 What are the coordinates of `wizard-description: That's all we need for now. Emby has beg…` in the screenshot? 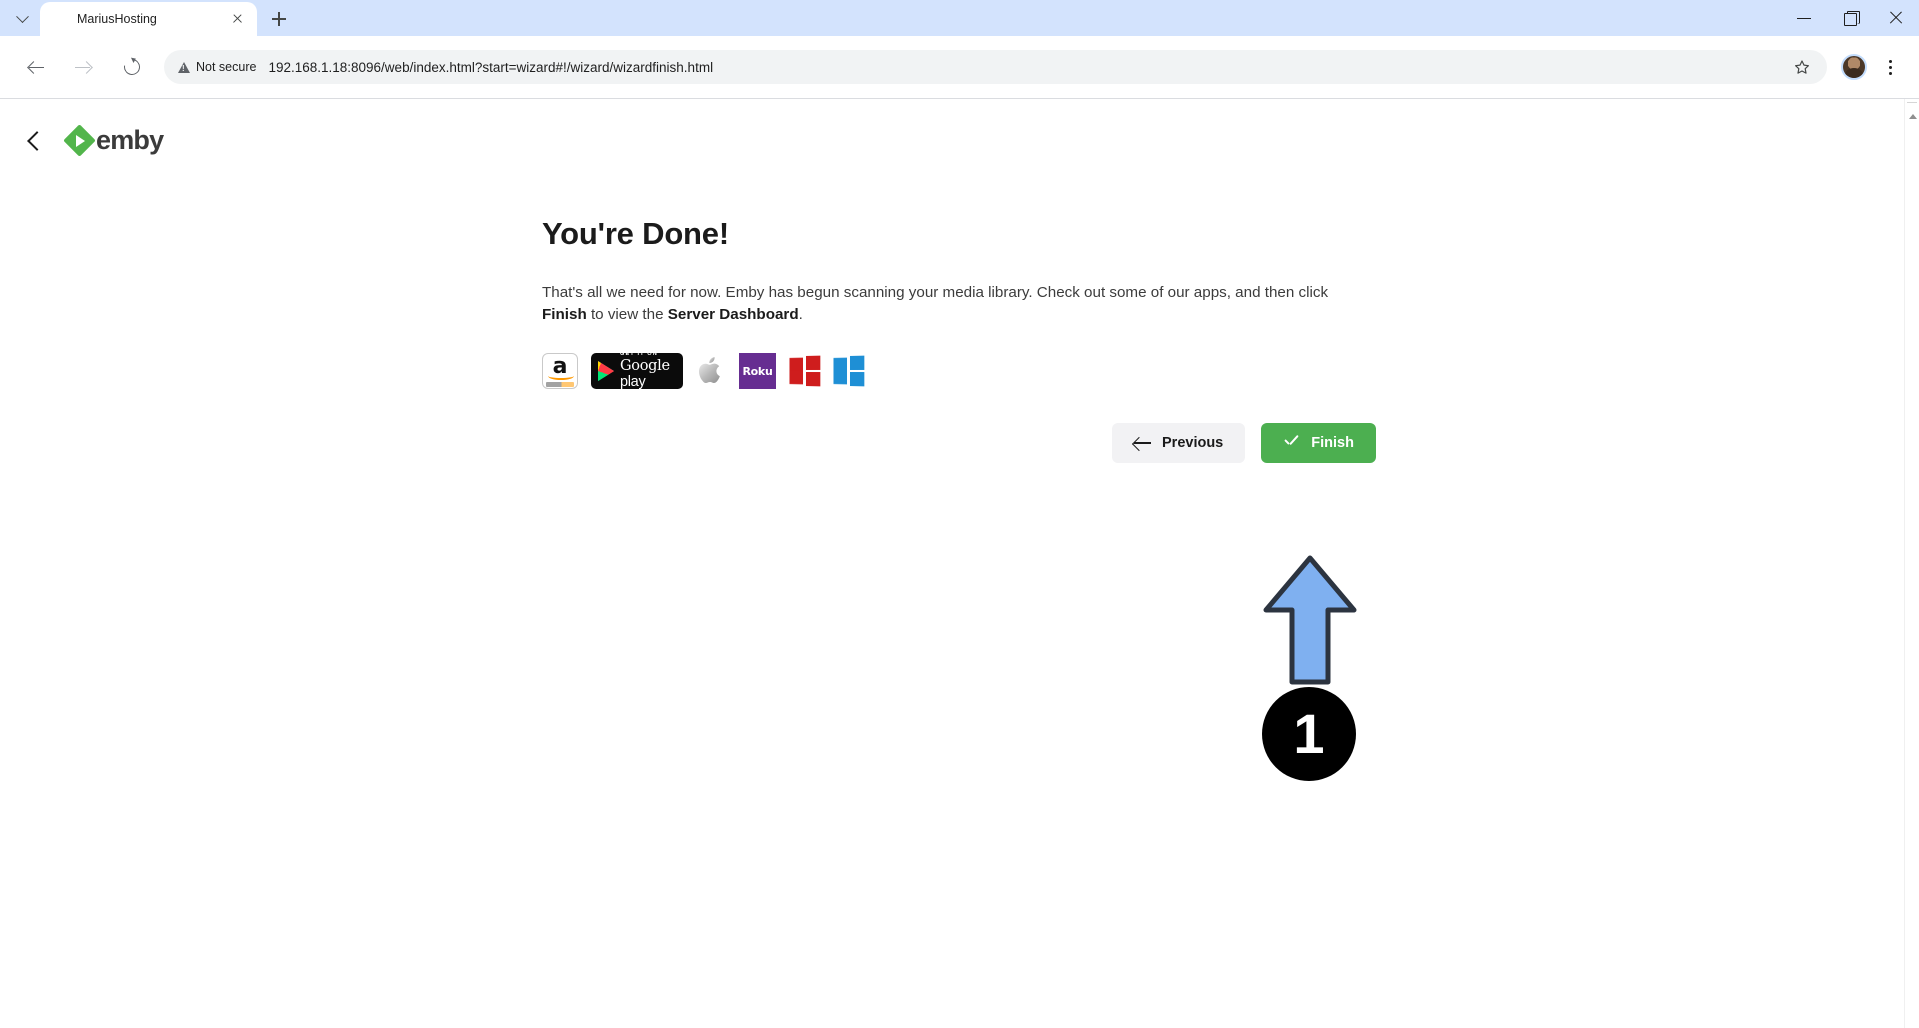 It's located at (942, 303).